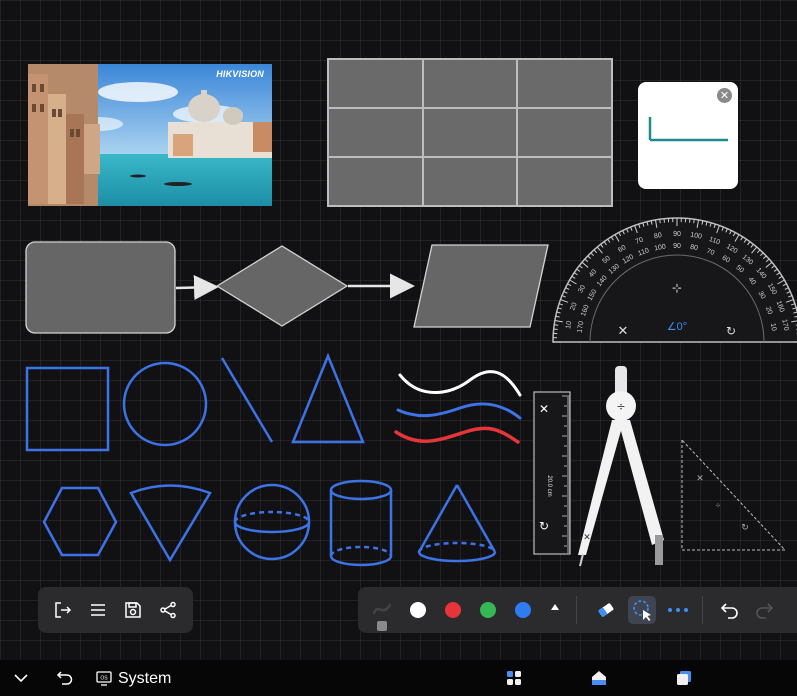 This screenshot has height=696, width=797. I want to click on circle-shape, so click(165, 404).